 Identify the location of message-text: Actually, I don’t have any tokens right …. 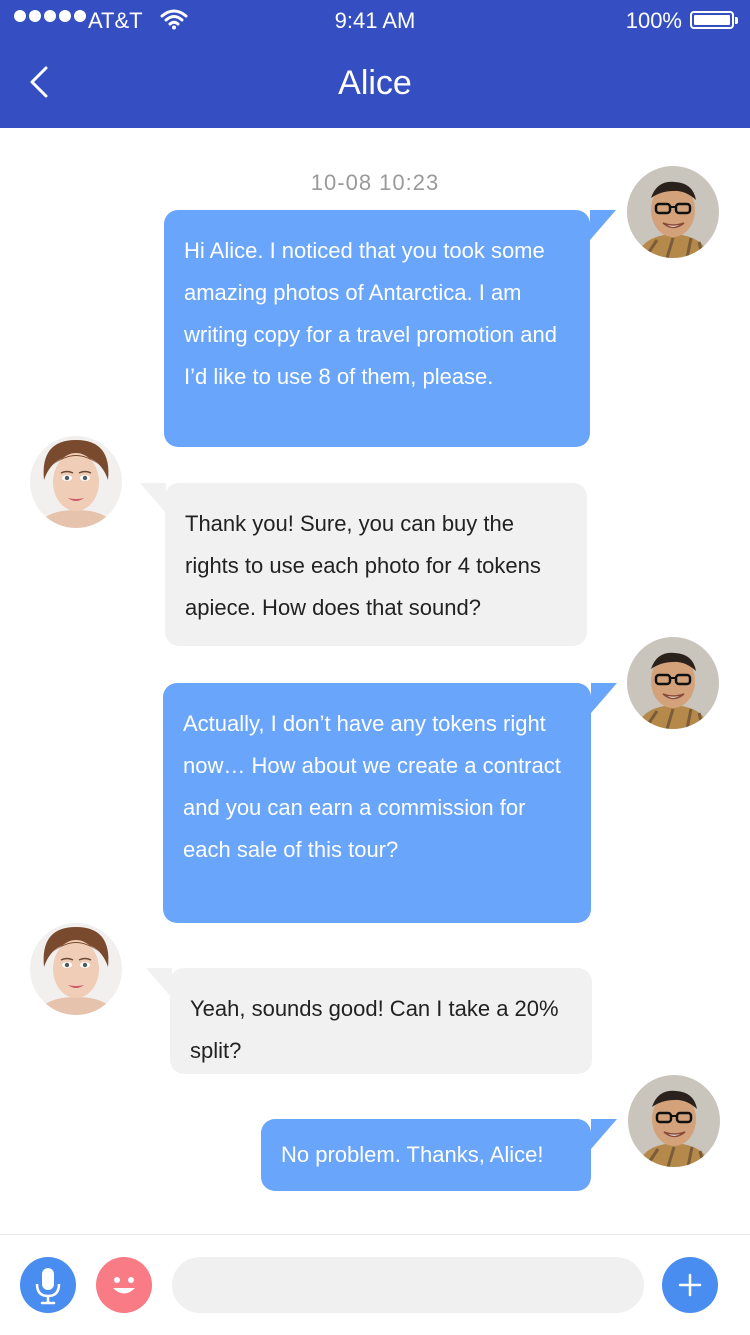
(372, 786).